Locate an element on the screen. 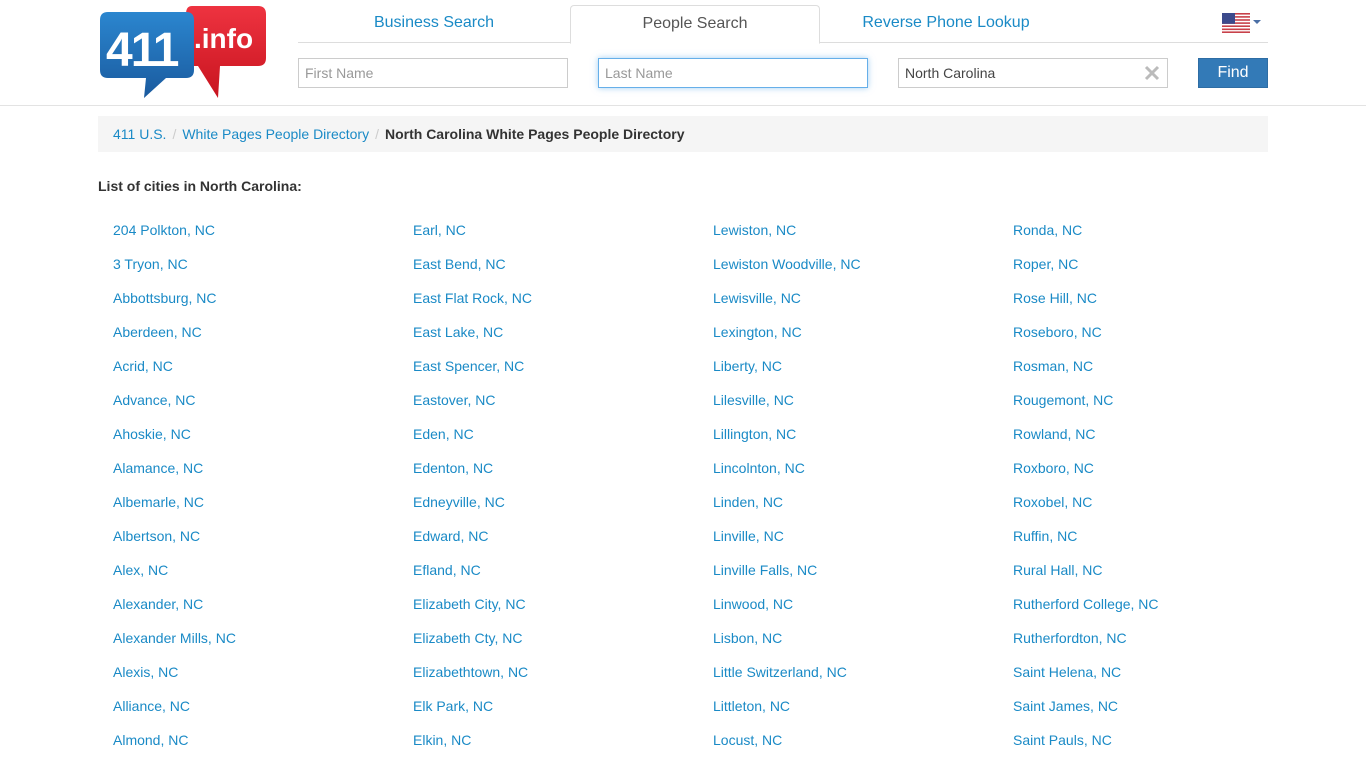  tab-people-search: People Search is located at coordinates (695, 24).